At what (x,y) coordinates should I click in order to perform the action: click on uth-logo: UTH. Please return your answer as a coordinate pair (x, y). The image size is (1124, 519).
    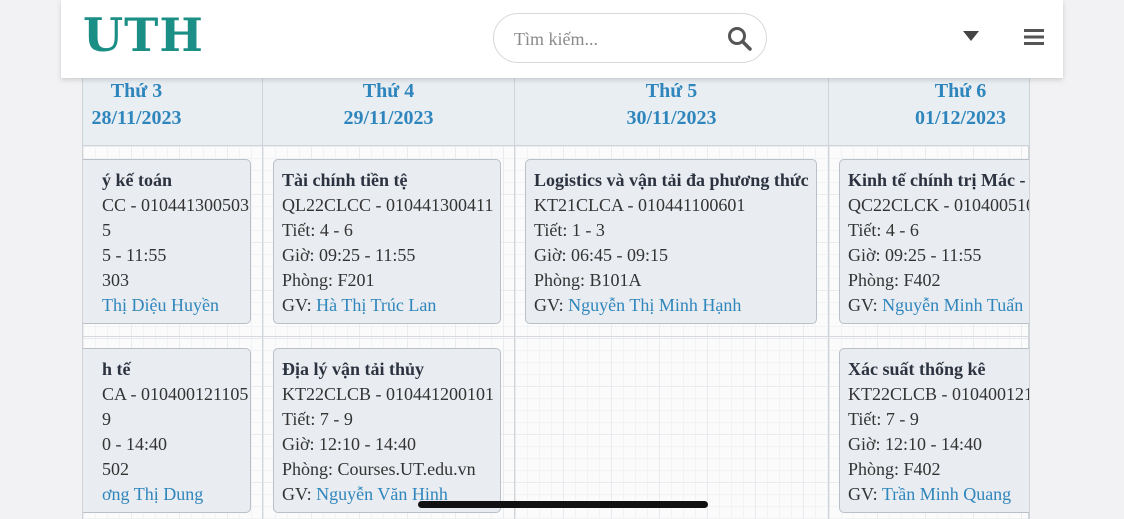
    Looking at the image, I should click on (143, 35).